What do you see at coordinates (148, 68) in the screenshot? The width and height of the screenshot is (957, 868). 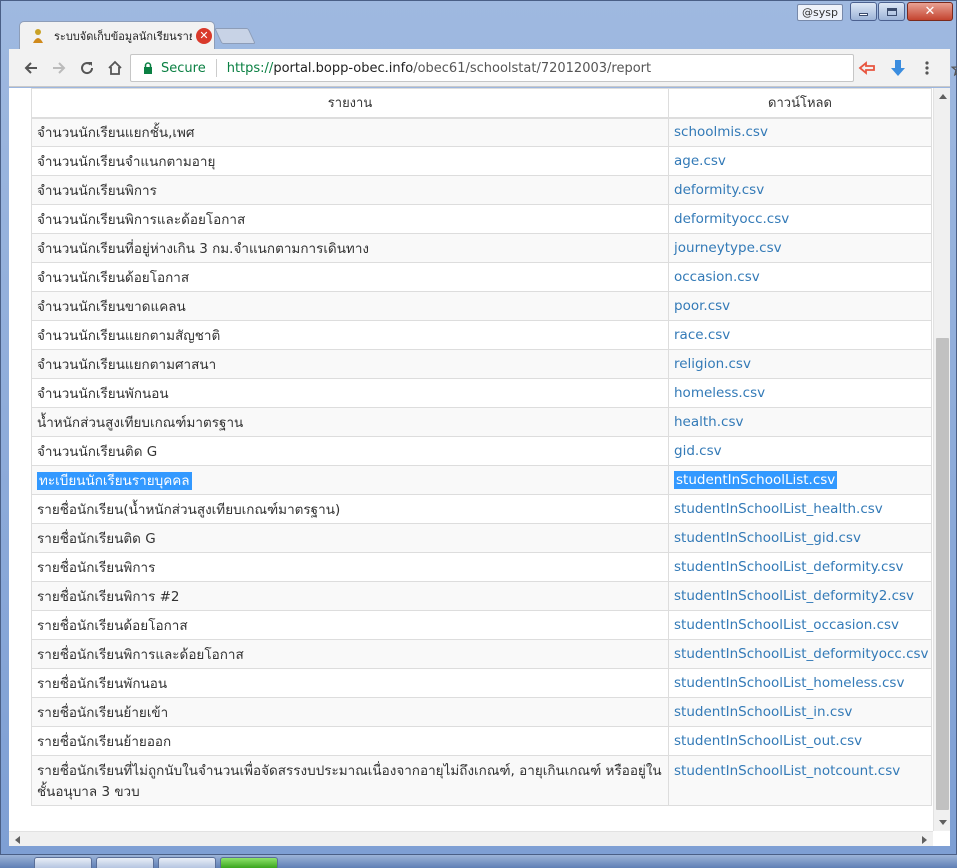 I see `lock-icon` at bounding box center [148, 68].